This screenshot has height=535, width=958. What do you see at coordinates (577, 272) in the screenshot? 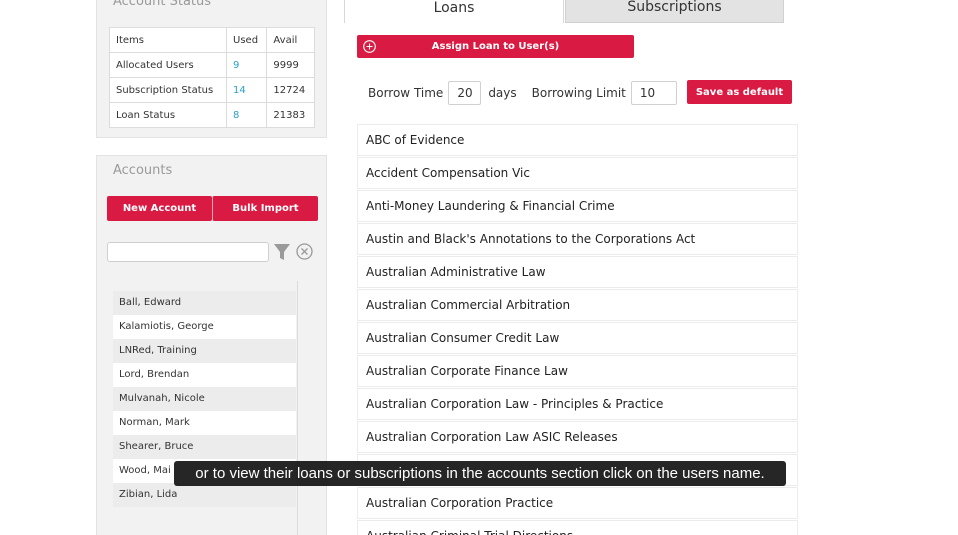
I see `title-list-item: Australian Administrative Law` at bounding box center [577, 272].